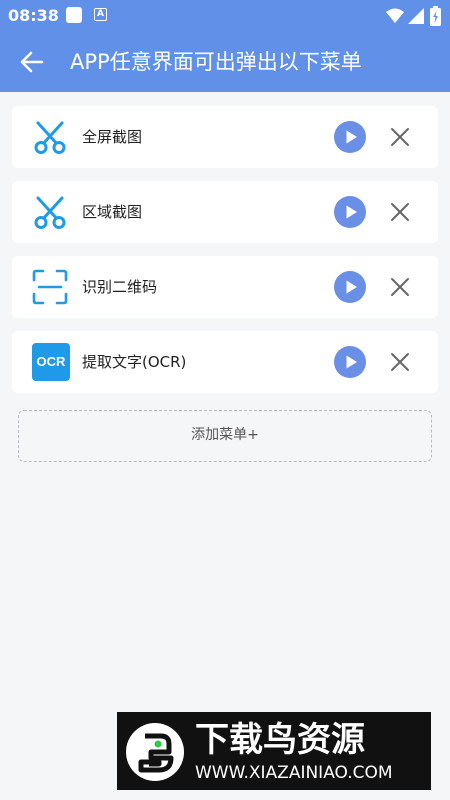 Image resolution: width=450 pixels, height=800 pixels. I want to click on a-icon: A, so click(100, 14).